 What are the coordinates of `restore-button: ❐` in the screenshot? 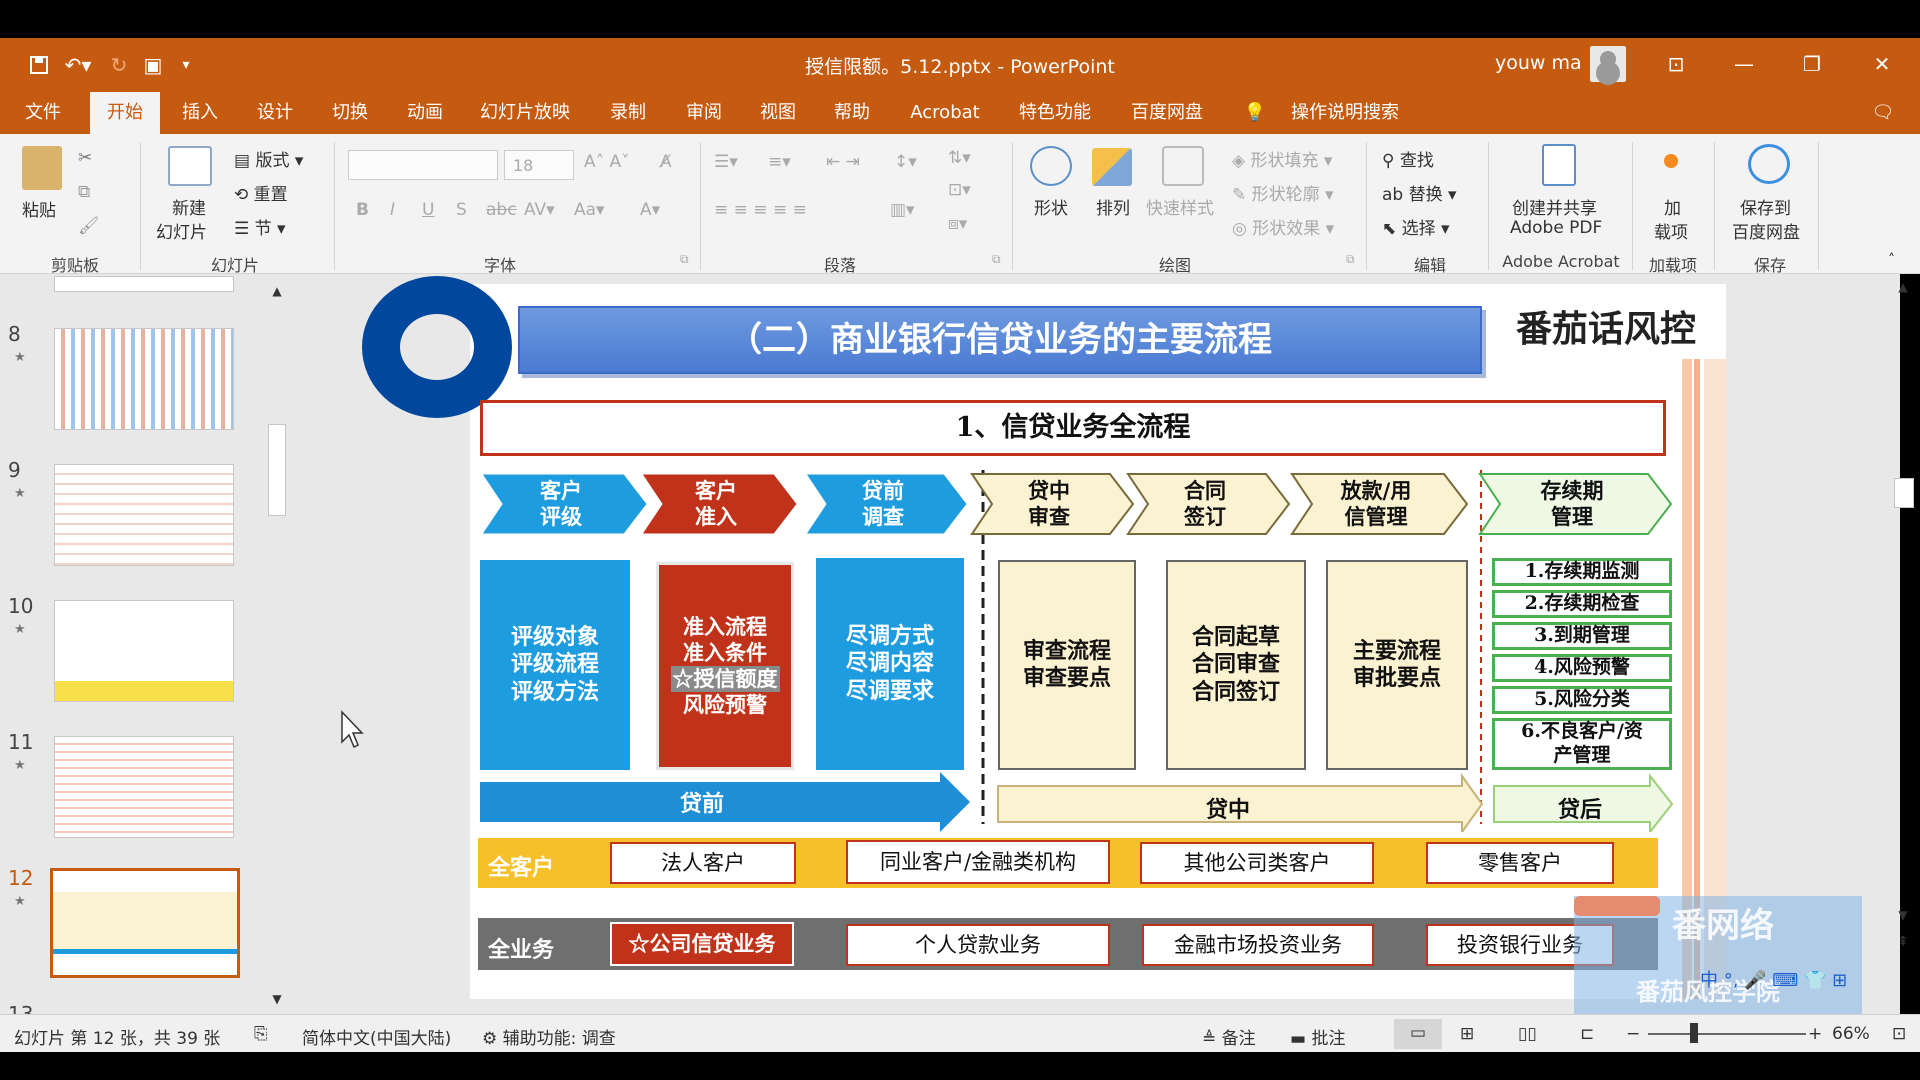 It's located at (1812, 64).